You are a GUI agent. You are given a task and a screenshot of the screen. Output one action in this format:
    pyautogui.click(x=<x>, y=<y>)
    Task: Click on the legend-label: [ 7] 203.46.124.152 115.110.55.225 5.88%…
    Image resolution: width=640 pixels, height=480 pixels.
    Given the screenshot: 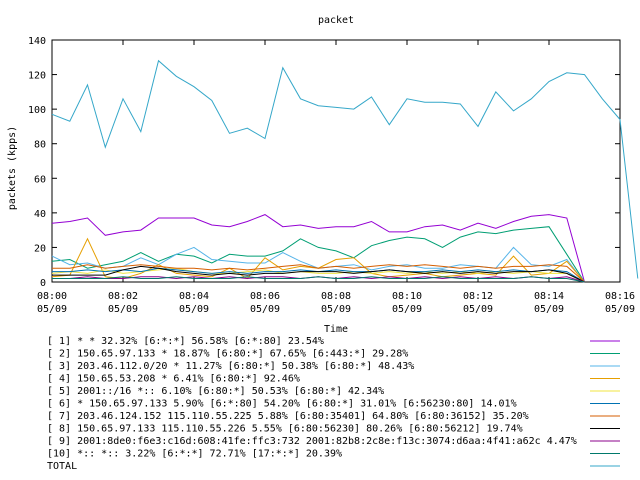 What is the action you would take?
    pyautogui.click(x=288, y=416)
    